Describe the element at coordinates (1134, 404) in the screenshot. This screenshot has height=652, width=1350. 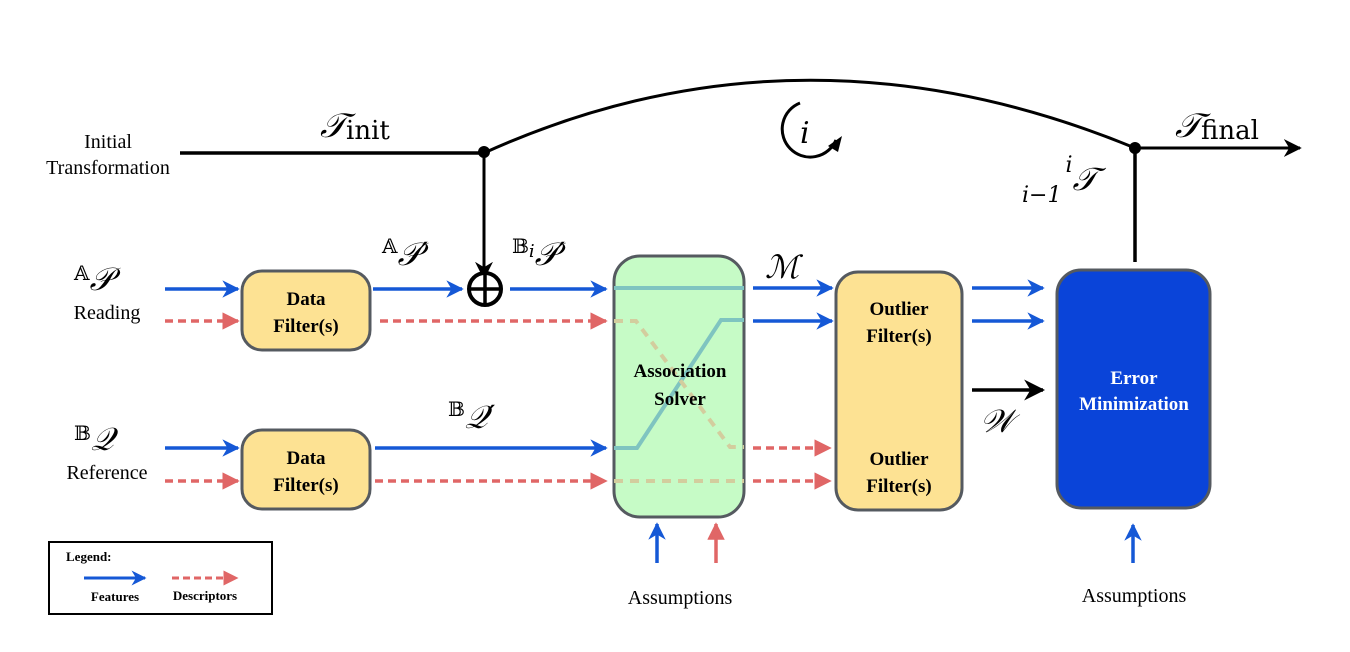
I see `svg-text: Minimization` at that location.